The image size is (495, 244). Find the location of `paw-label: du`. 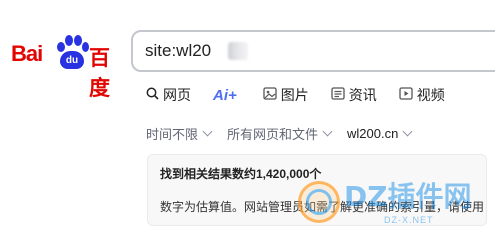

paw-label: du is located at coordinates (72, 60).